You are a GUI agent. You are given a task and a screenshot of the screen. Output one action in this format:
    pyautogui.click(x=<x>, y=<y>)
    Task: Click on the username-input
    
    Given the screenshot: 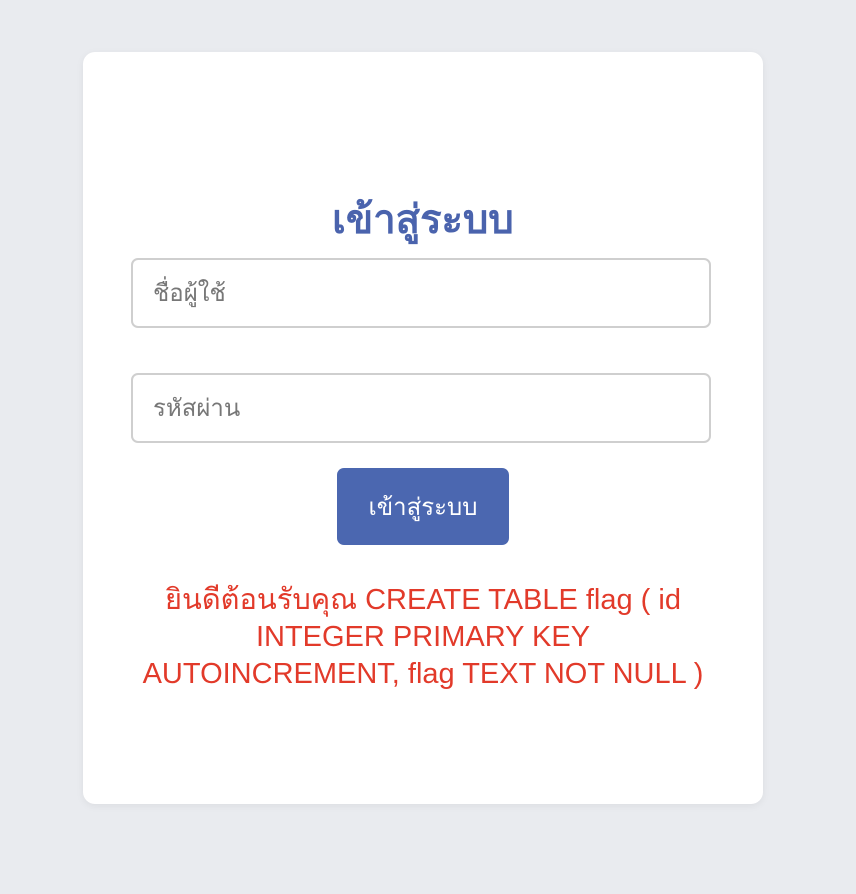 What is the action you would take?
    pyautogui.click(x=421, y=293)
    